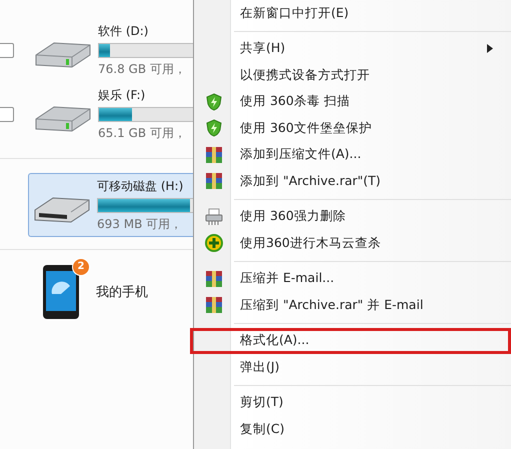 This screenshot has height=449, width=511. I want to click on submenu-arrow-icon, so click(490, 49).